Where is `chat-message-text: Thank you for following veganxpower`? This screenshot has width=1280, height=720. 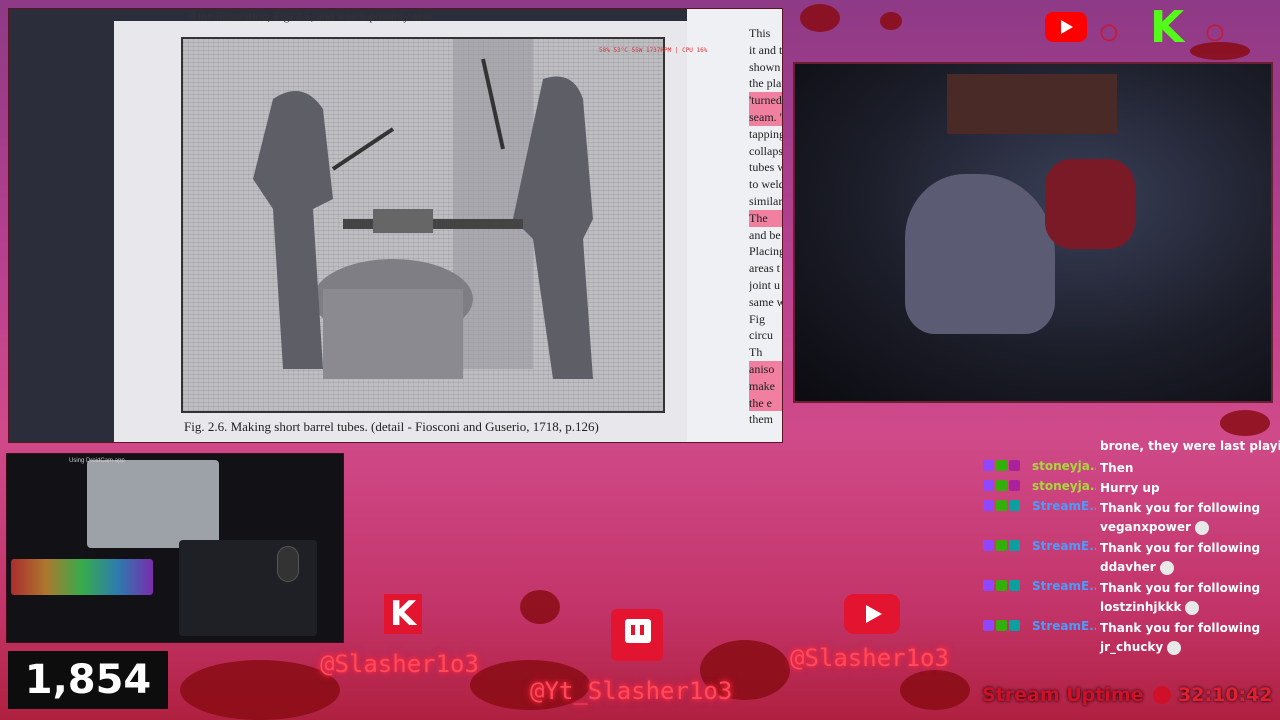 chat-message-text: Thank you for following veganxpower is located at coordinates (1190, 518).